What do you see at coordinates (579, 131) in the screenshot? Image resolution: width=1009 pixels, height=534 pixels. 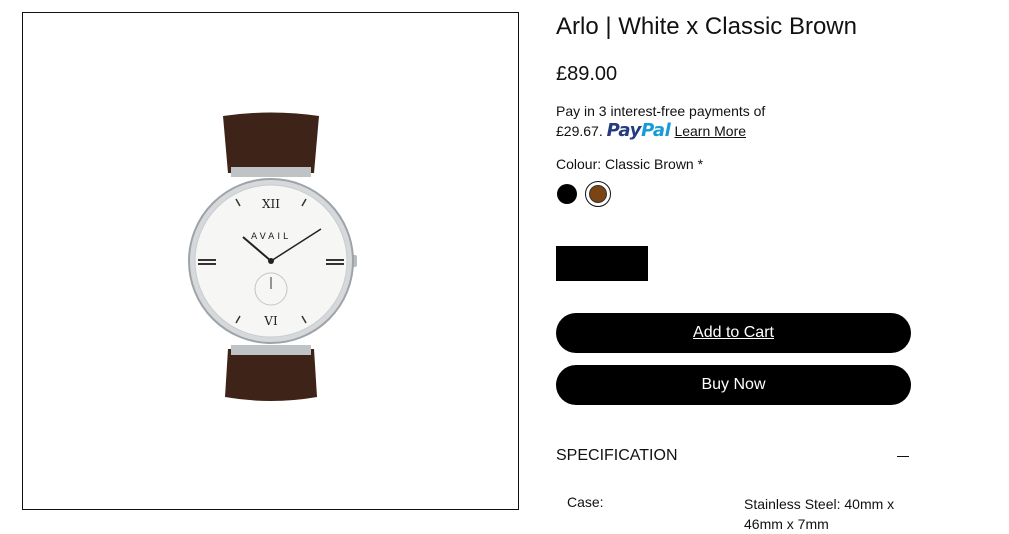 I see `paypal-amount: £29.67.` at bounding box center [579, 131].